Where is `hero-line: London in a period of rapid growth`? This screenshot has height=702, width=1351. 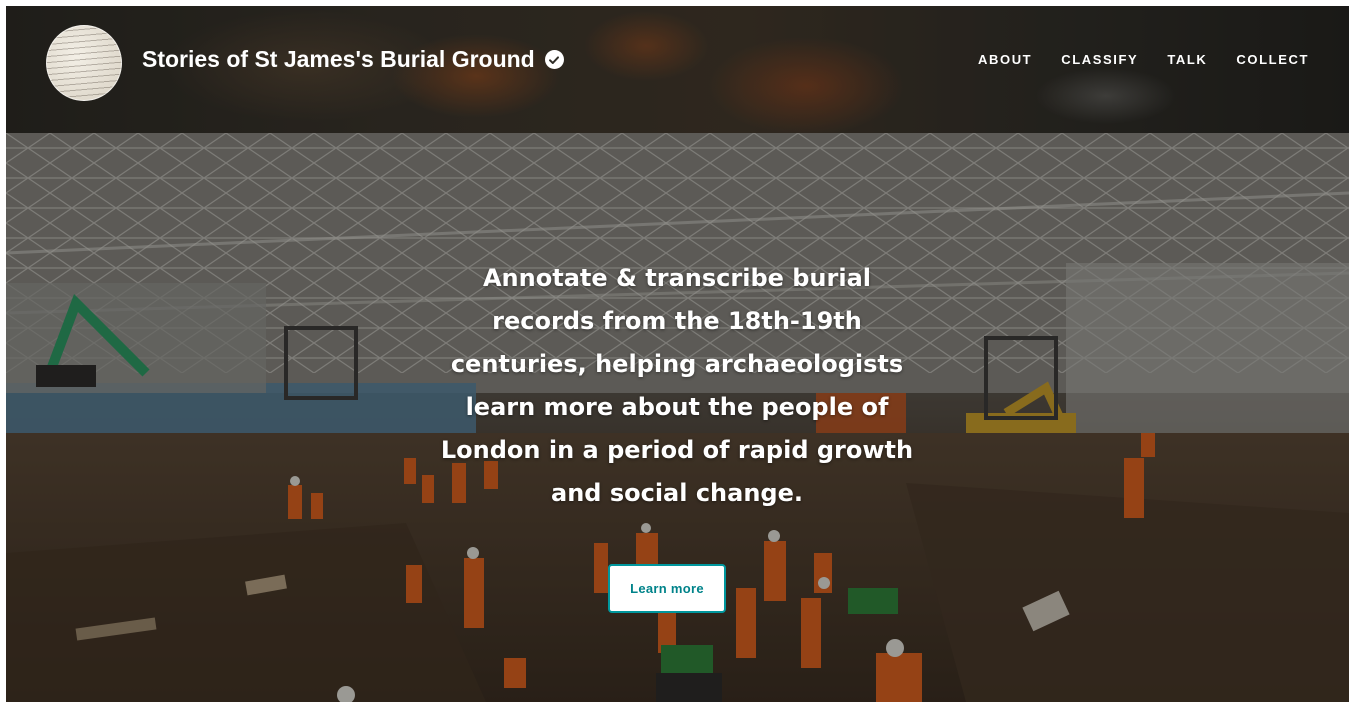 hero-line: London in a period of rapid growth is located at coordinates (677, 450).